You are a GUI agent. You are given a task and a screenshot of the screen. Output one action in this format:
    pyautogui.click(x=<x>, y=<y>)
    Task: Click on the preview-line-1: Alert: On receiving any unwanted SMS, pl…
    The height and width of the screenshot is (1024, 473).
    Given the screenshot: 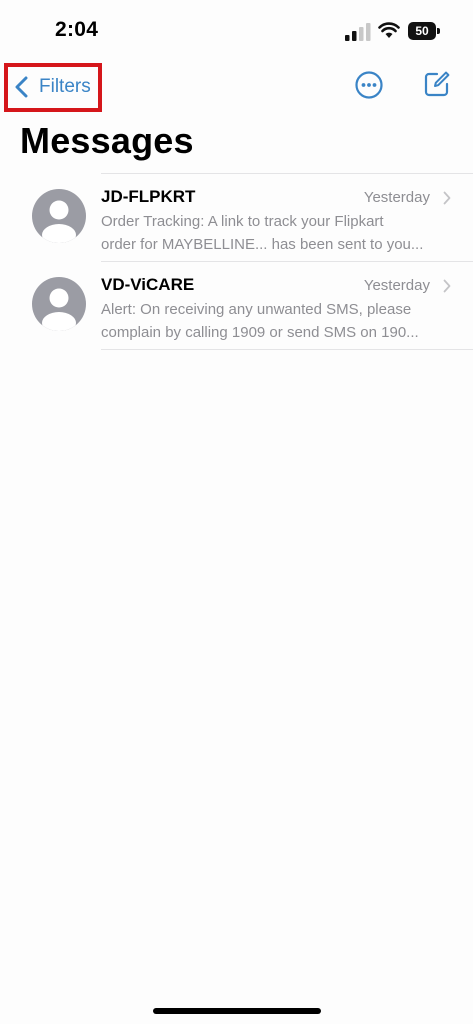 What is the action you would take?
    pyautogui.click(x=256, y=309)
    